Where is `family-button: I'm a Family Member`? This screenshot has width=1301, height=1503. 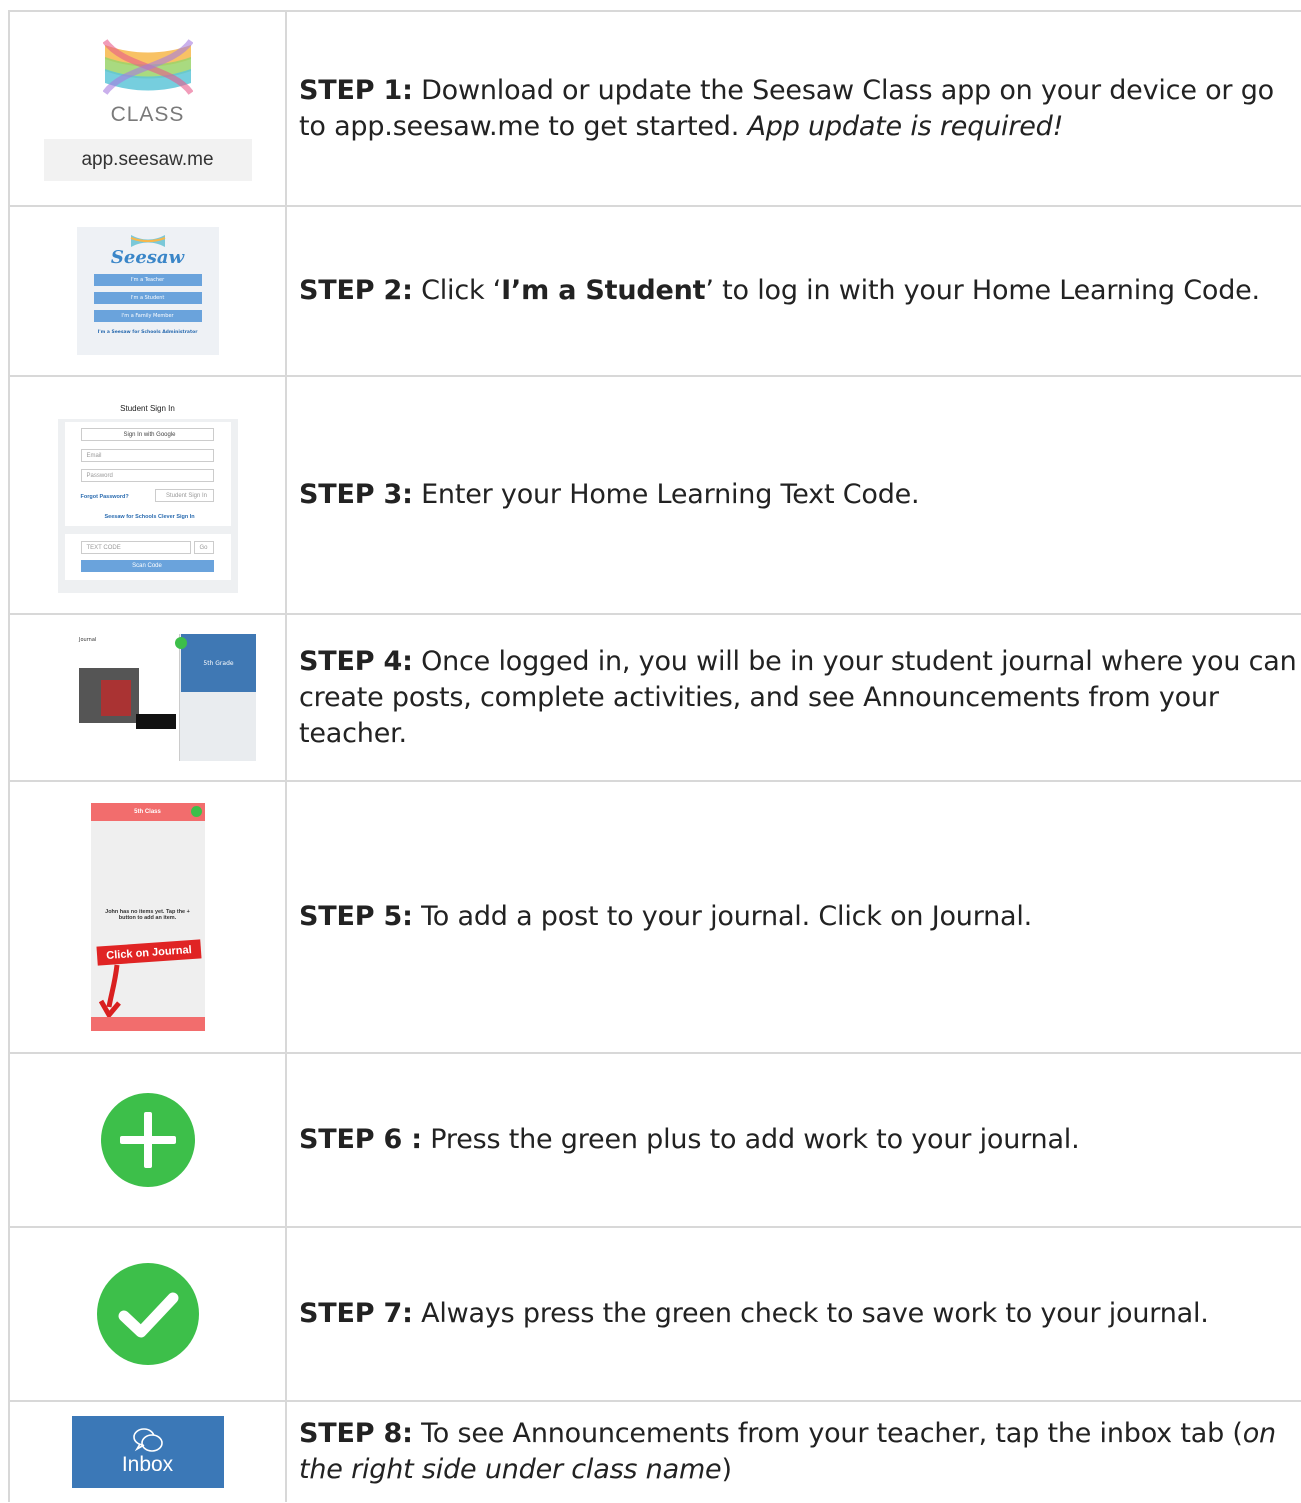 family-button: I'm a Family Member is located at coordinates (147, 316).